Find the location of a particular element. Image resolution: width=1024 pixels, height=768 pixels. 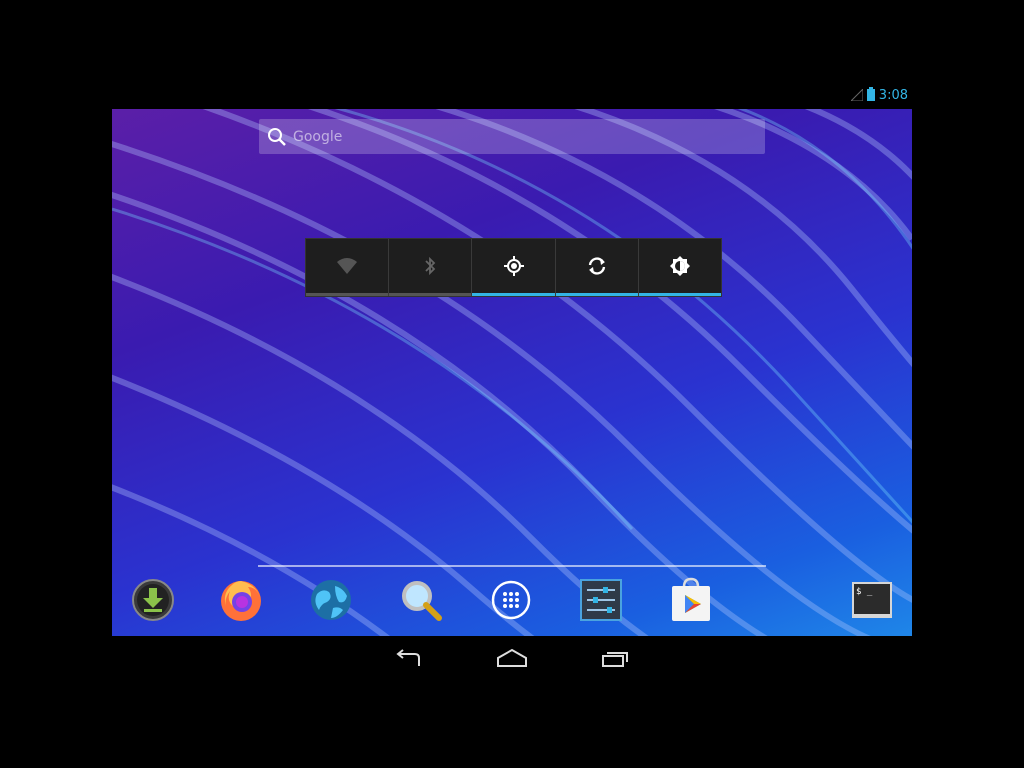

globe-icon is located at coordinates (331, 602).